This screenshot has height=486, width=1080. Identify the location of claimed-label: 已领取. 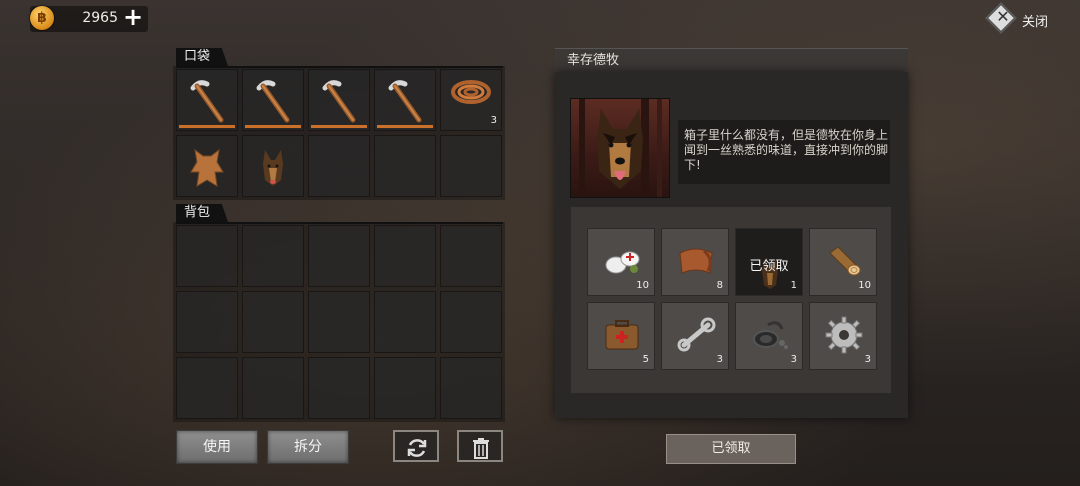
(769, 266).